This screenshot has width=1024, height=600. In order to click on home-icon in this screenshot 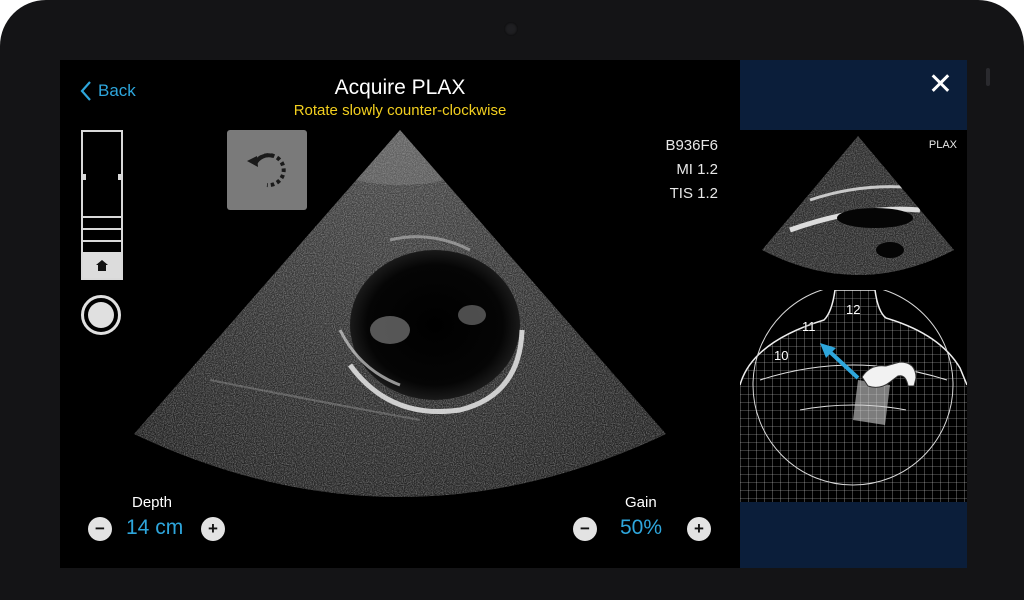, I will do `click(102, 265)`.